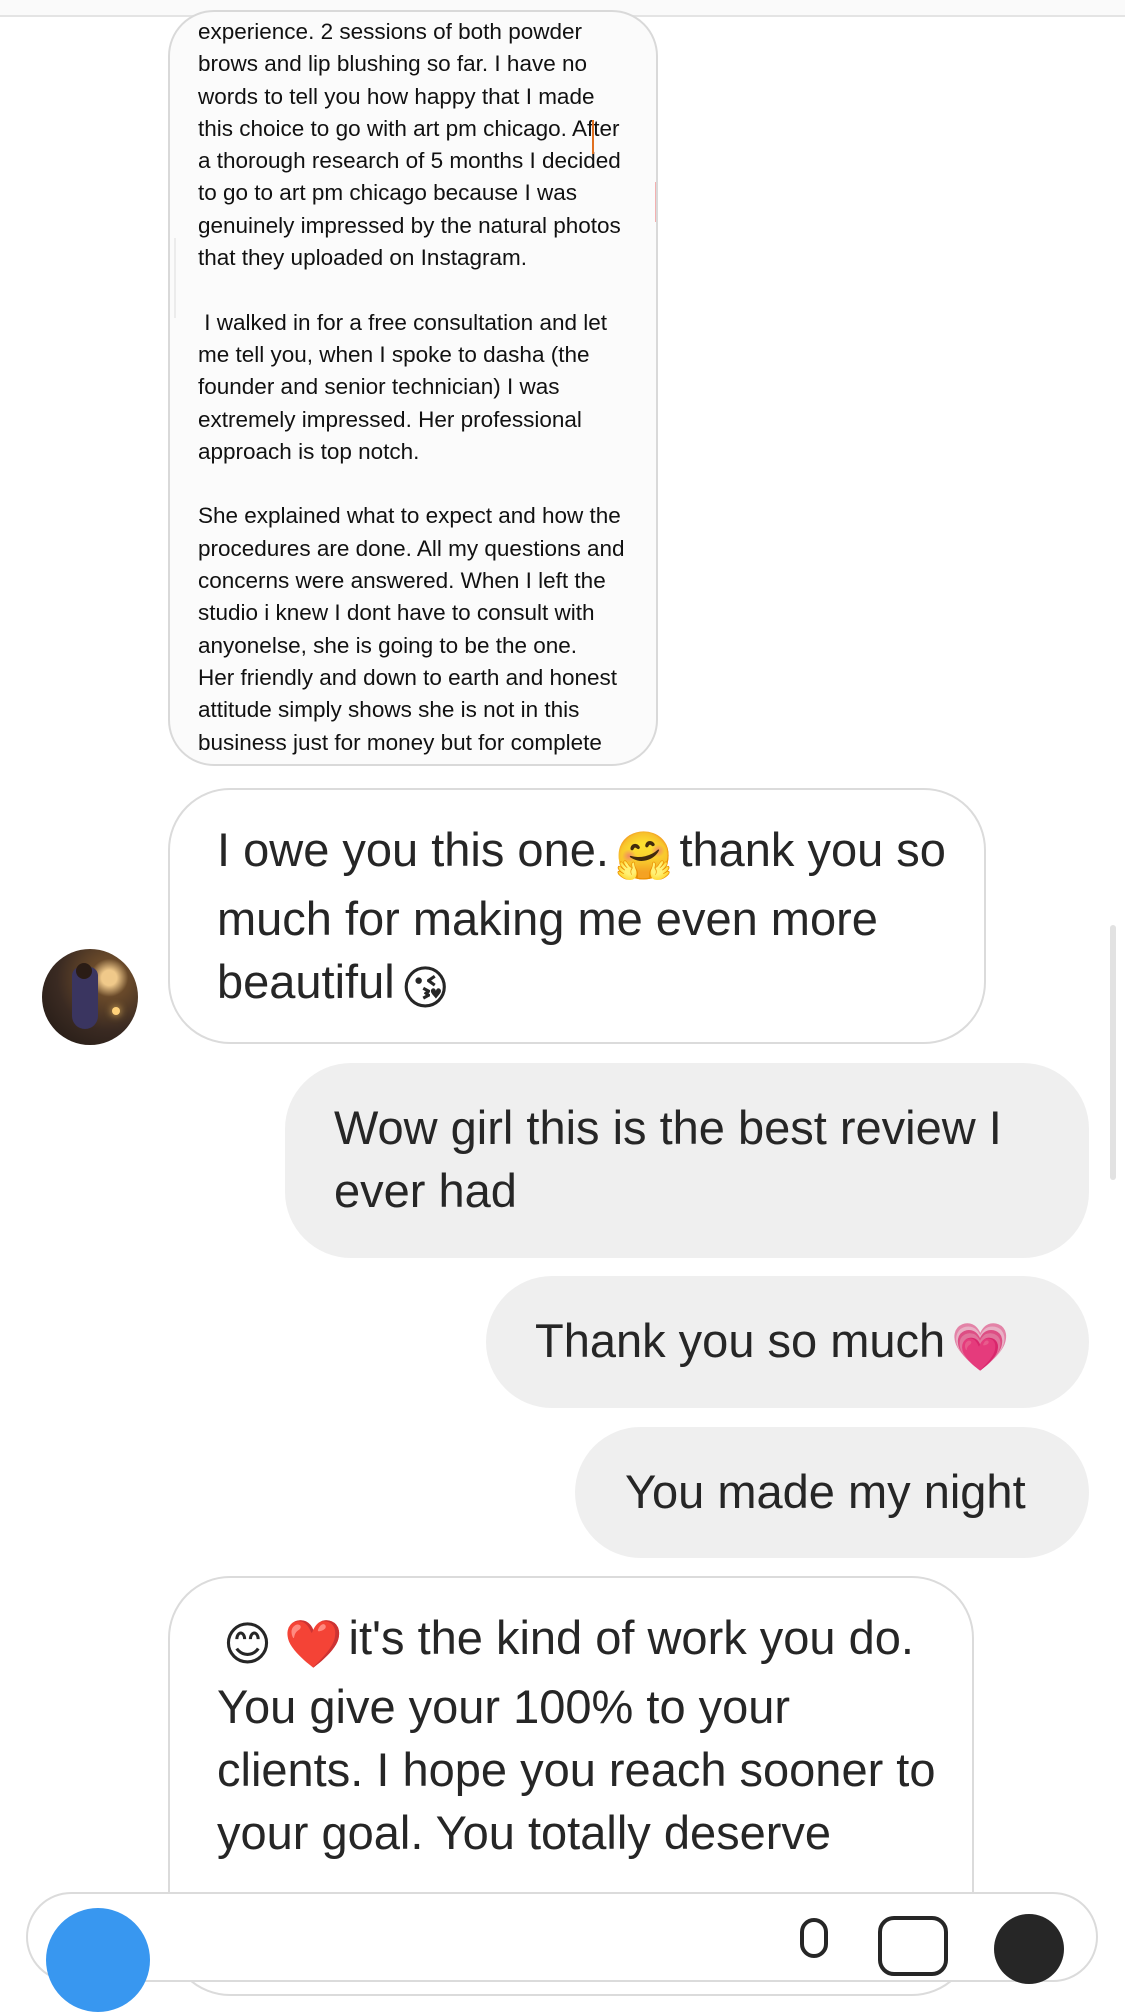 The height and width of the screenshot is (2012, 1125). What do you see at coordinates (175, 278) in the screenshot?
I see `screenshot-margin-line` at bounding box center [175, 278].